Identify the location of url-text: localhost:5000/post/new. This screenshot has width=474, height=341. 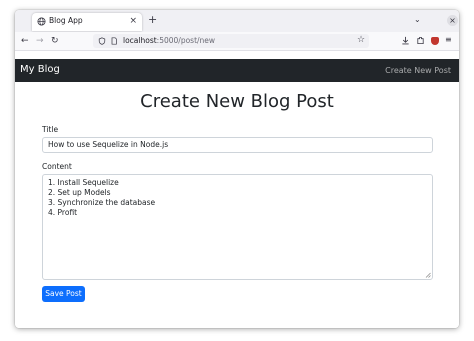
(169, 40).